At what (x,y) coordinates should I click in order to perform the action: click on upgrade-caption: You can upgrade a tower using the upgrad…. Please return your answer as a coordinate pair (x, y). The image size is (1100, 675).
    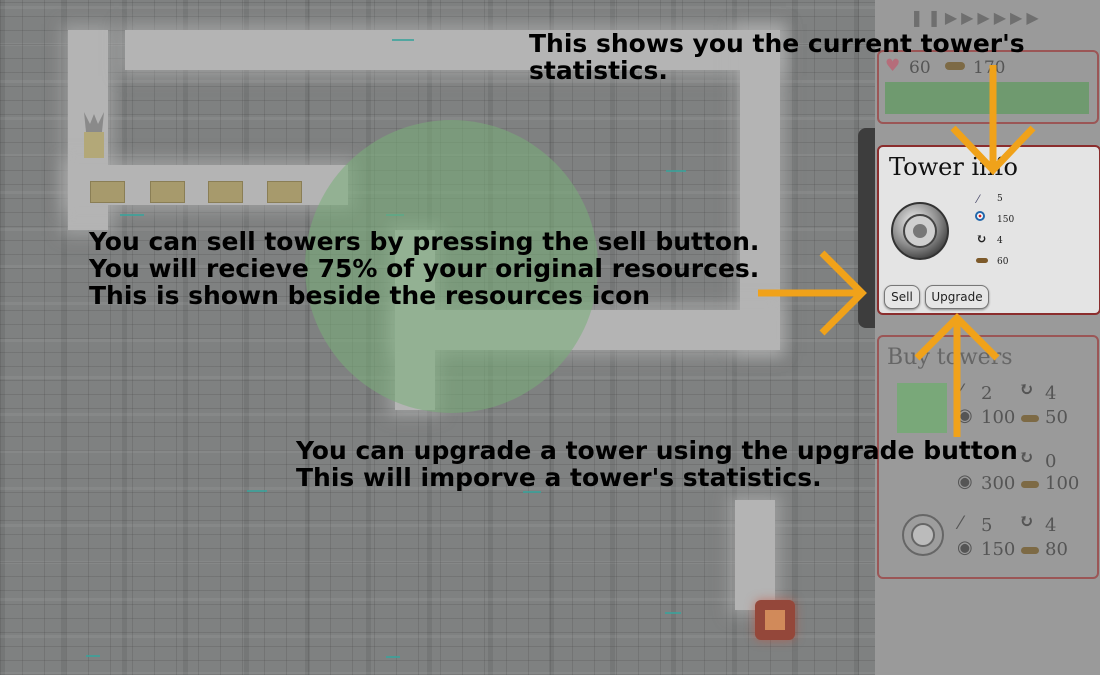
    Looking at the image, I should click on (657, 464).